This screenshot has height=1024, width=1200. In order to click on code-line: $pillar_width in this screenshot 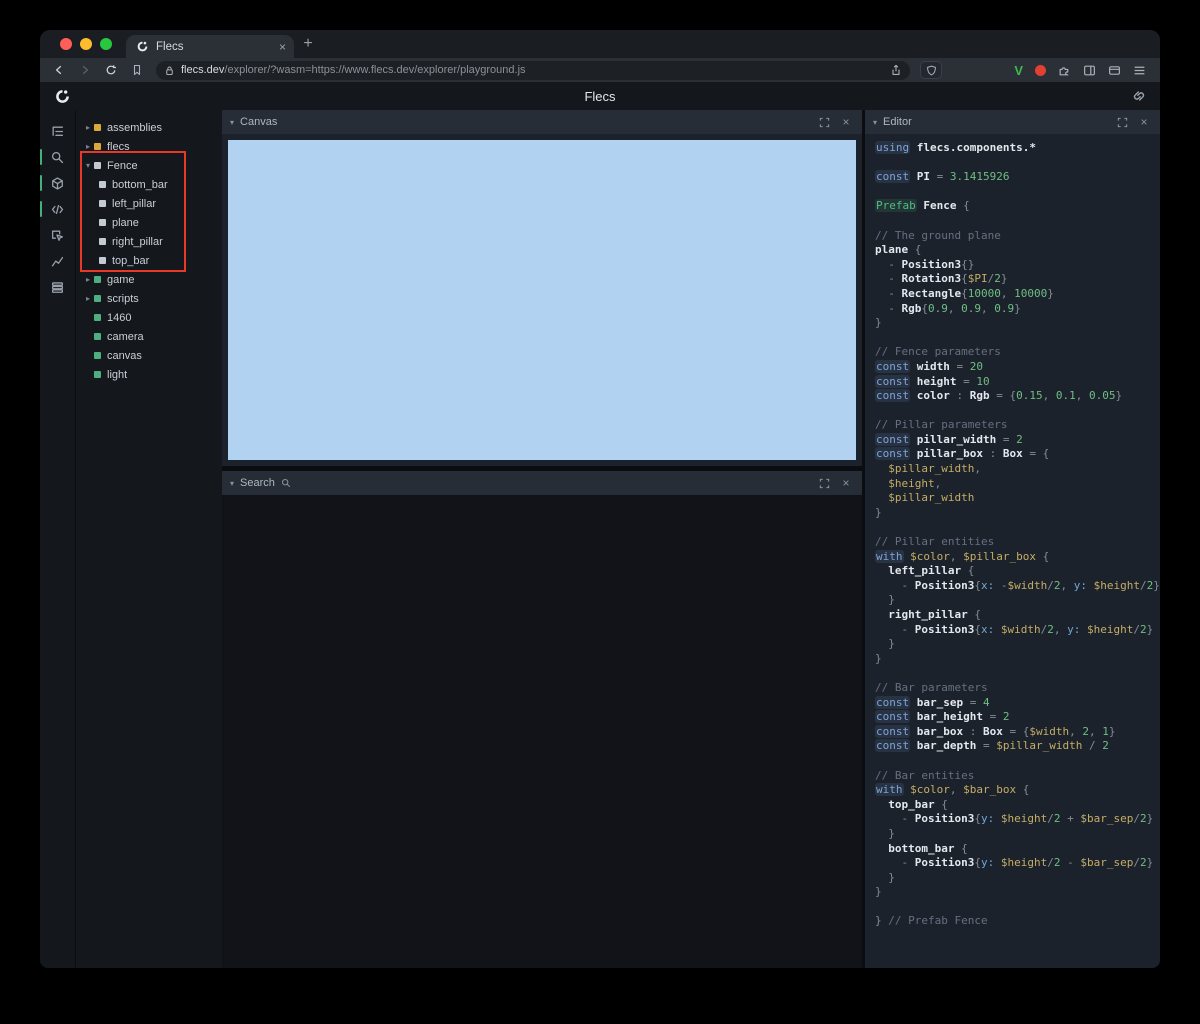, I will do `click(931, 498)`.